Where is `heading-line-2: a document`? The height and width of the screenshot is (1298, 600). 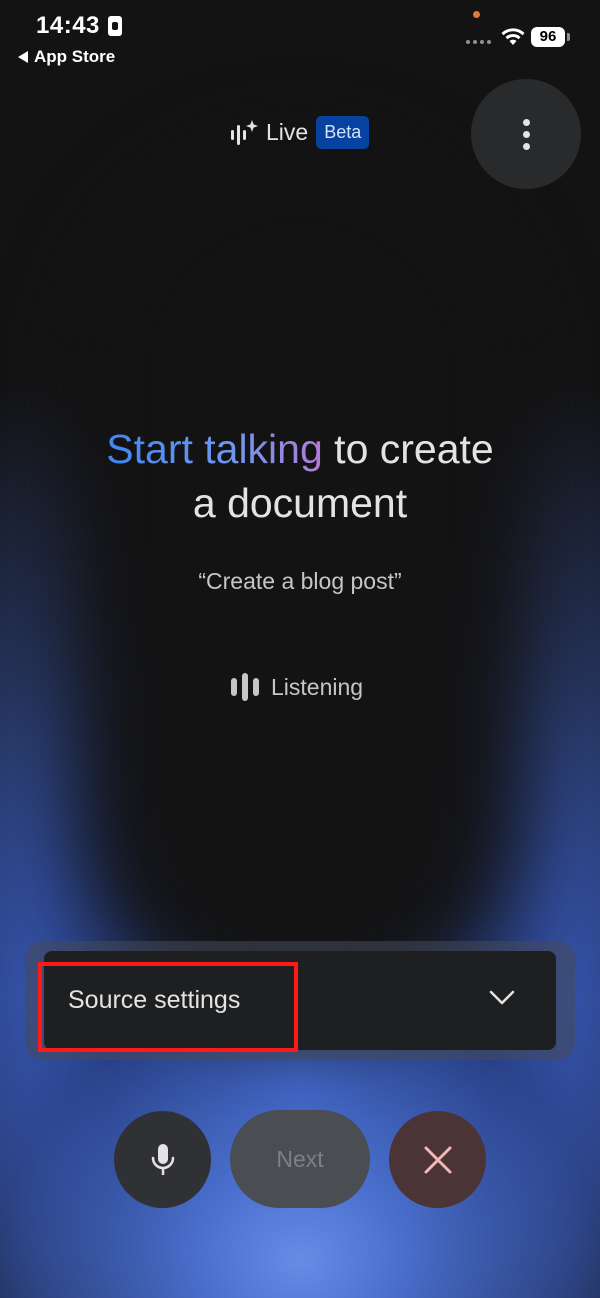 heading-line-2: a document is located at coordinates (300, 503).